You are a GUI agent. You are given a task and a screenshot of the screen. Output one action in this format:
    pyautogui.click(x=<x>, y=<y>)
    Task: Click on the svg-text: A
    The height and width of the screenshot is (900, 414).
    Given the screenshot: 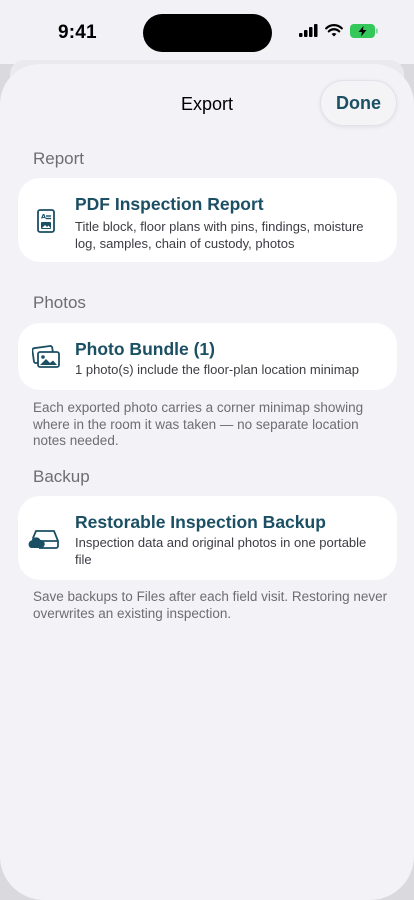 What is the action you would take?
    pyautogui.click(x=43, y=217)
    